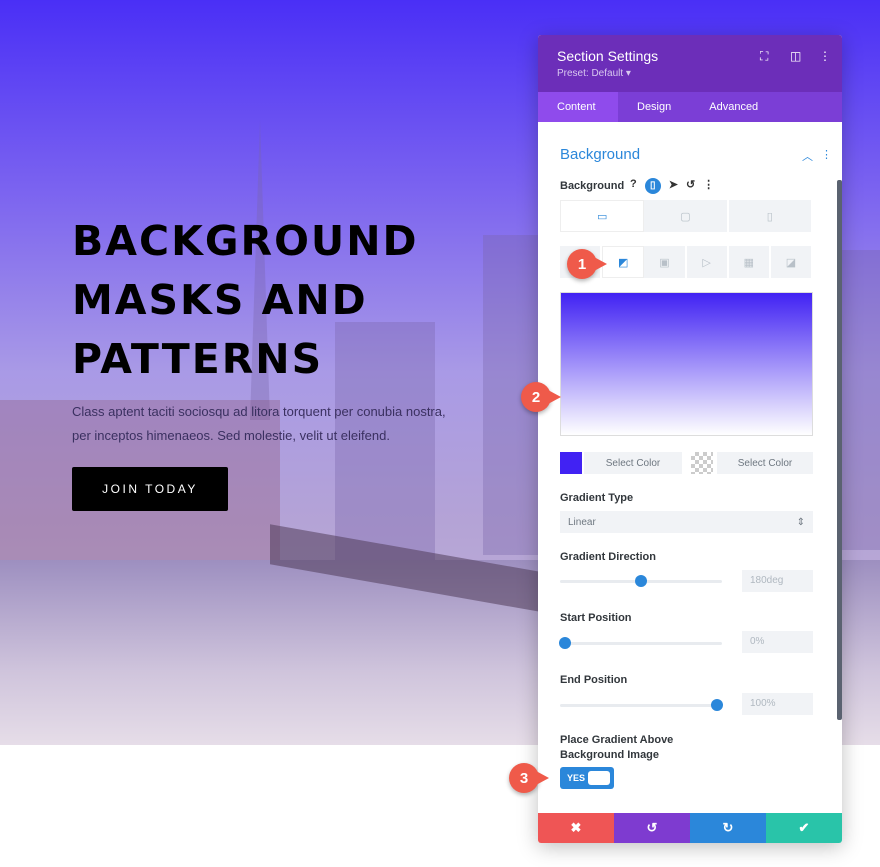 This screenshot has width=880, height=867. I want to click on mask-icon: ◪, so click(792, 262).